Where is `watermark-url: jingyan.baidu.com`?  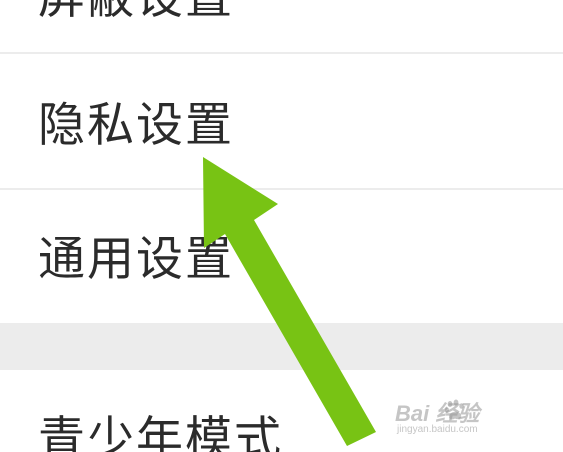
watermark-url: jingyan.baidu.com is located at coordinates (437, 429).